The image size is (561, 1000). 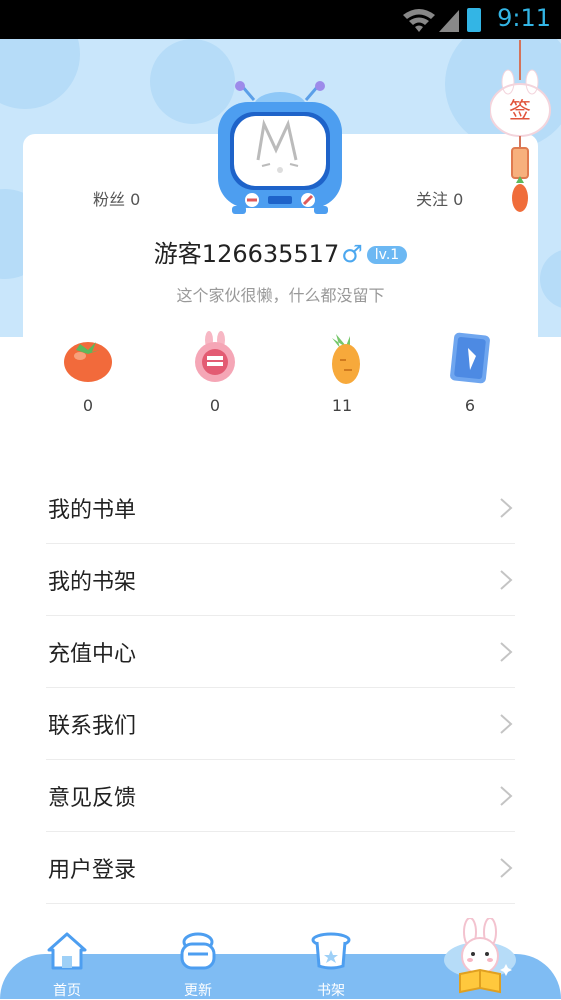 I want to click on tab-bookshelf: 书架, so click(x=331, y=963).